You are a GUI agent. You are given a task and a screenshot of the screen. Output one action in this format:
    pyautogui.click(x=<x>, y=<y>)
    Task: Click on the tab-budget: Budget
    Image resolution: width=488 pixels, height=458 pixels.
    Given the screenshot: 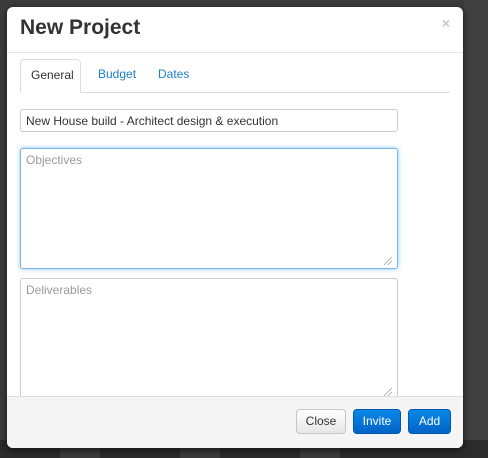 What is the action you would take?
    pyautogui.click(x=117, y=75)
    